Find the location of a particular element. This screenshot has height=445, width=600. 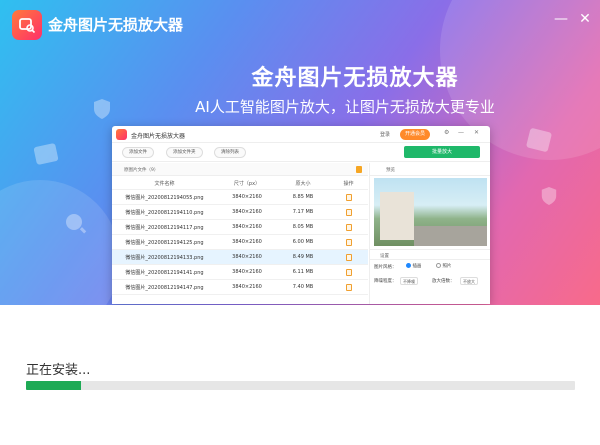

install-progress-bar is located at coordinates (300, 385).